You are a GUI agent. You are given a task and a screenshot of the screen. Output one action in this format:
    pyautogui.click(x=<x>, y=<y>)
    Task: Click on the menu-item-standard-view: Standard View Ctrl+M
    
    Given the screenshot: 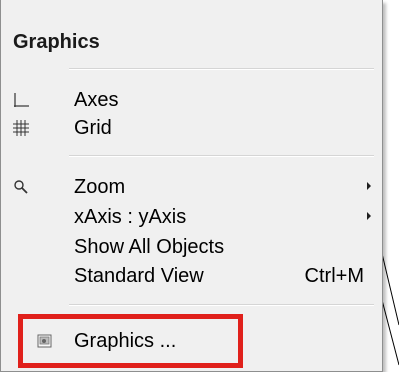 What is the action you would take?
    pyautogui.click(x=191, y=276)
    